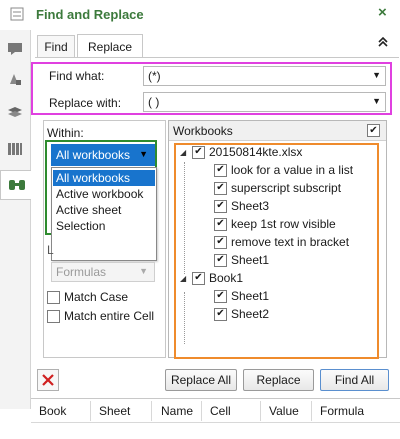  What do you see at coordinates (264, 102) in the screenshot?
I see `replace-with-input: ( ) ▼` at bounding box center [264, 102].